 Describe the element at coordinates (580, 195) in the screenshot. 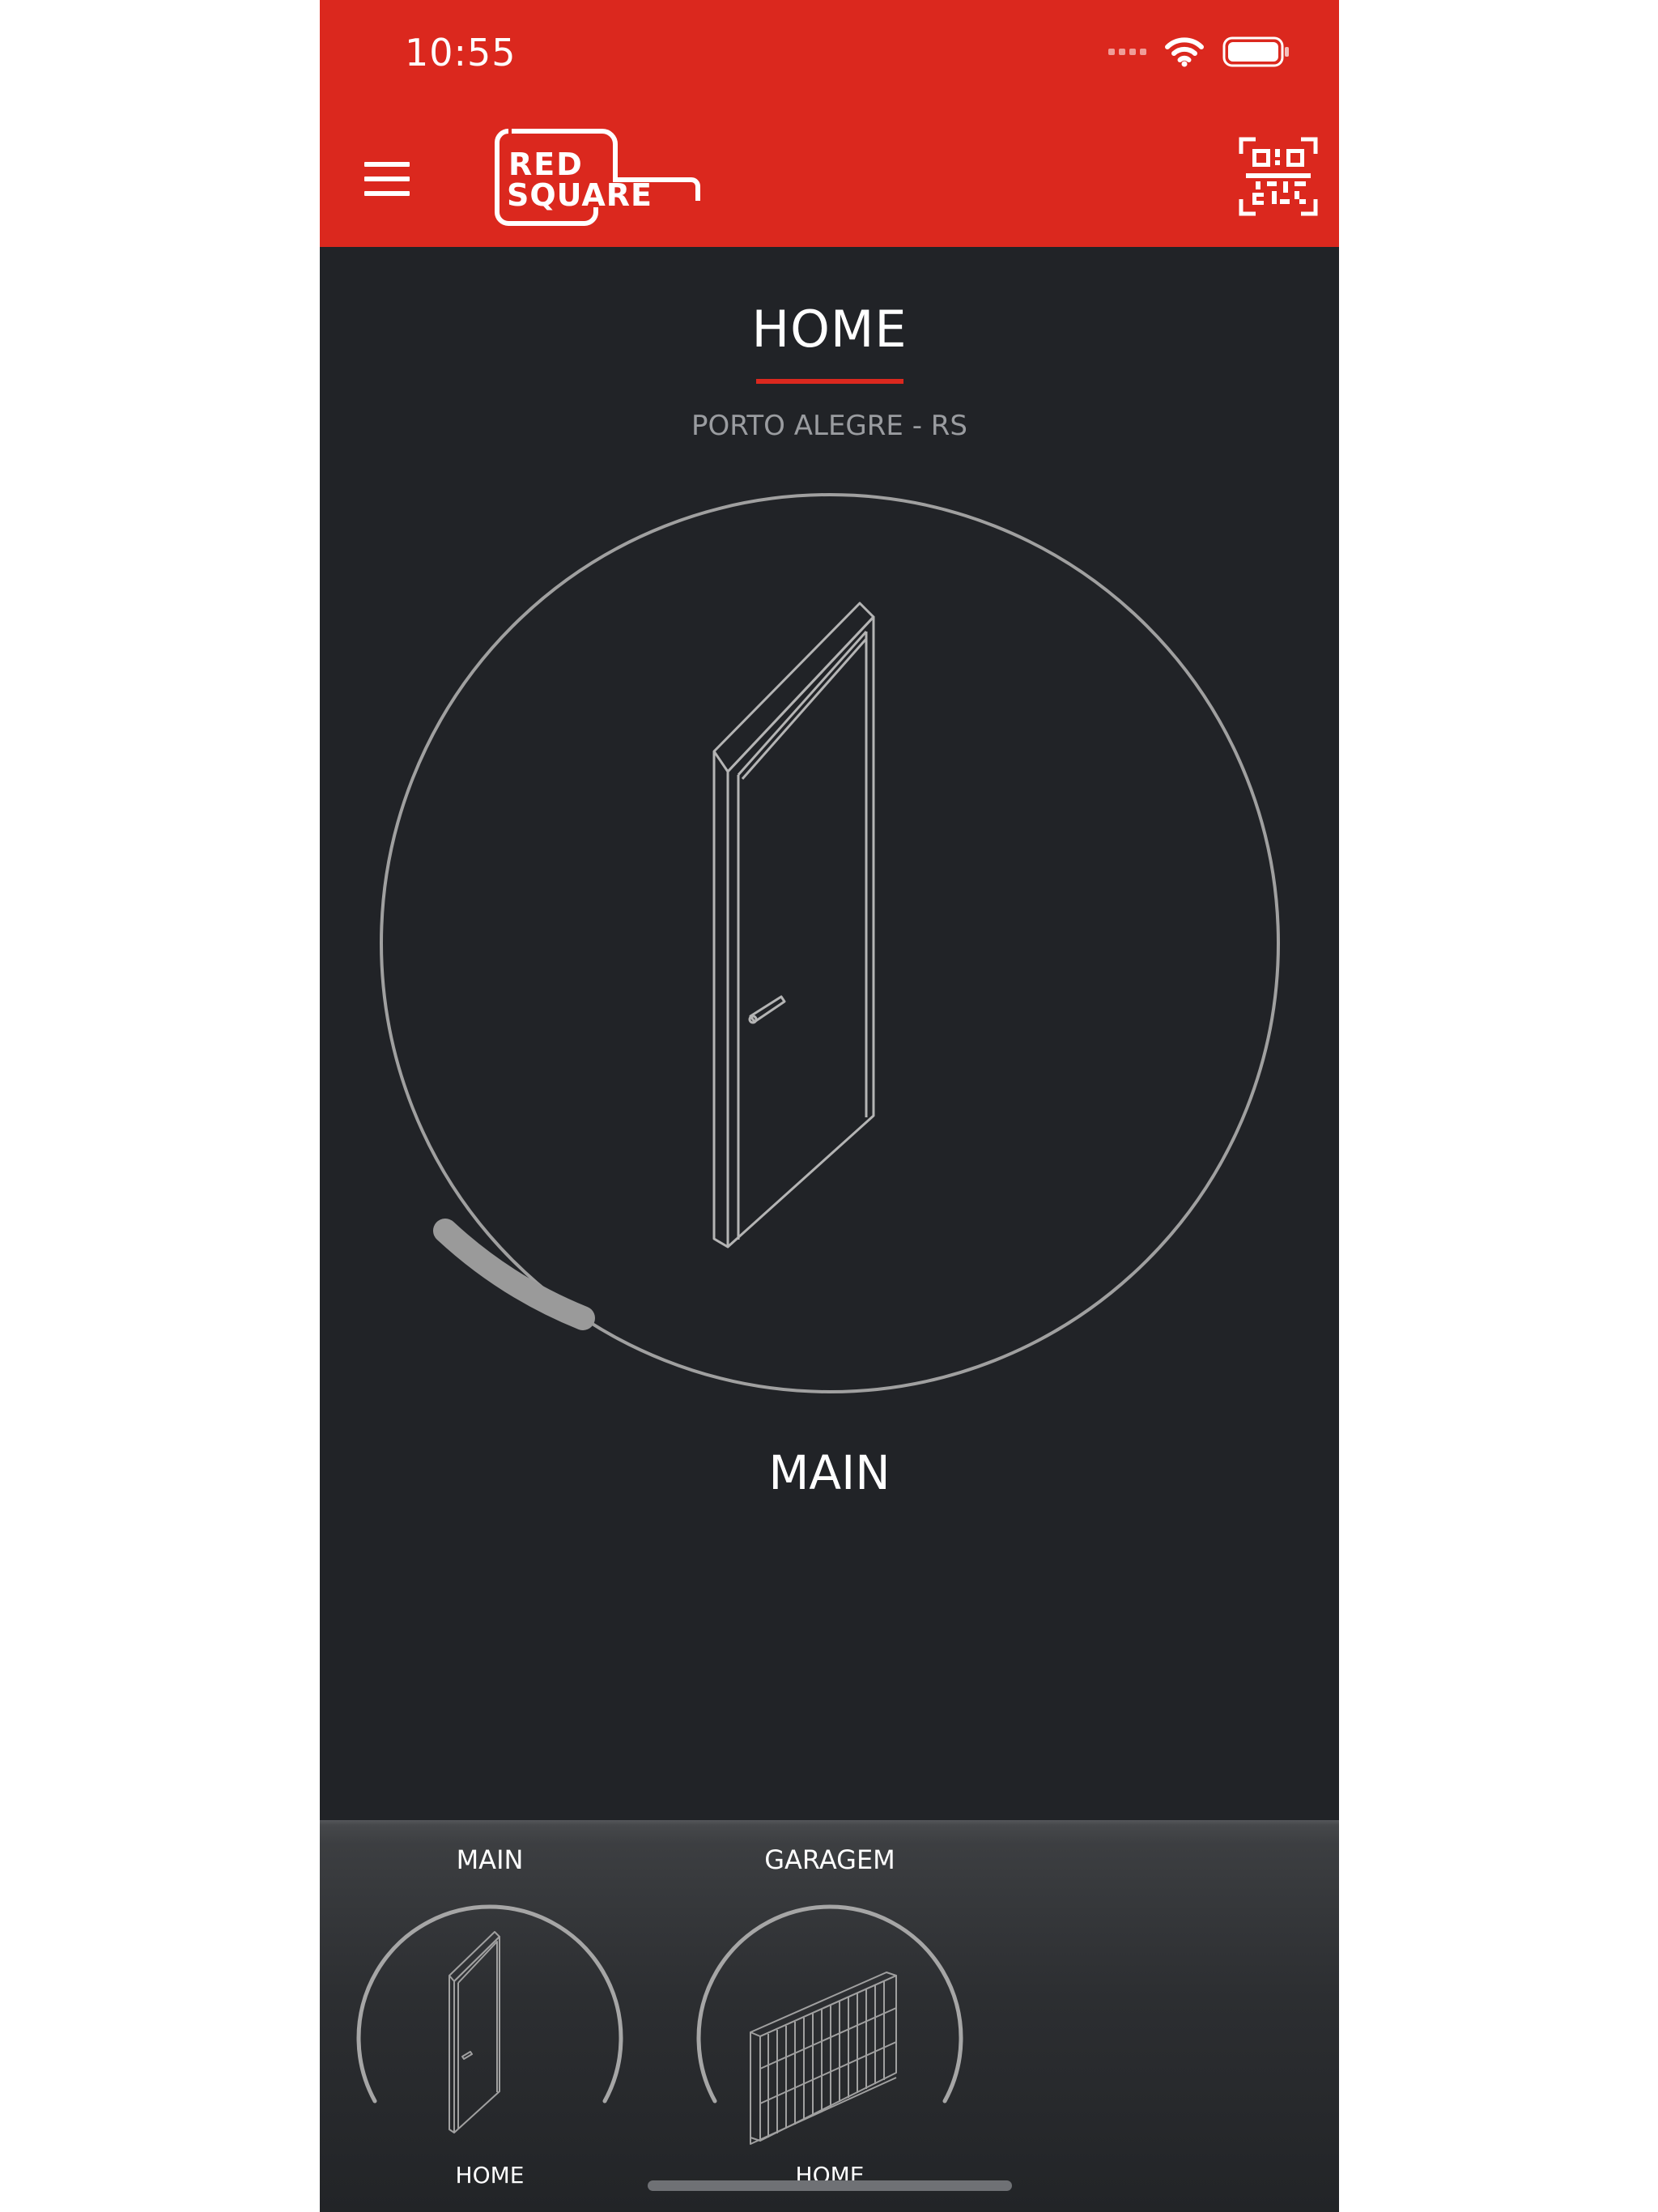

I see `logo-text-square: SQUARE` at that location.